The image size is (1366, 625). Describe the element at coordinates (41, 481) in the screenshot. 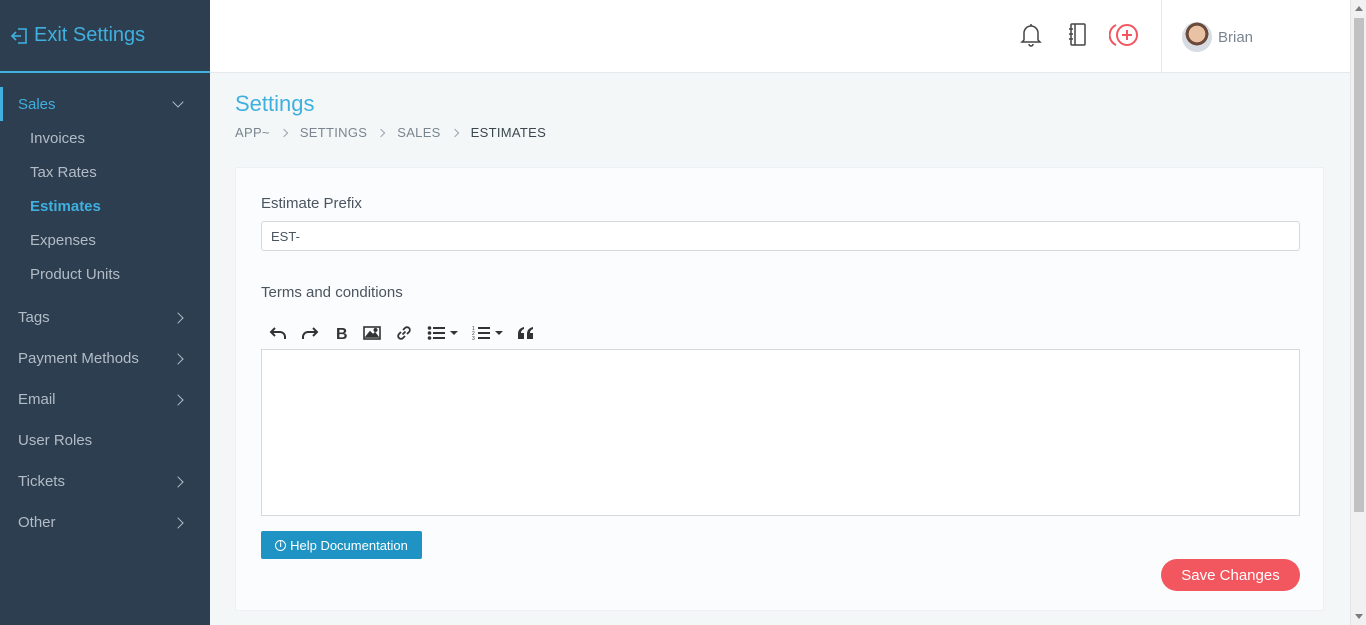

I see `sidebar-group-label: Tickets` at that location.